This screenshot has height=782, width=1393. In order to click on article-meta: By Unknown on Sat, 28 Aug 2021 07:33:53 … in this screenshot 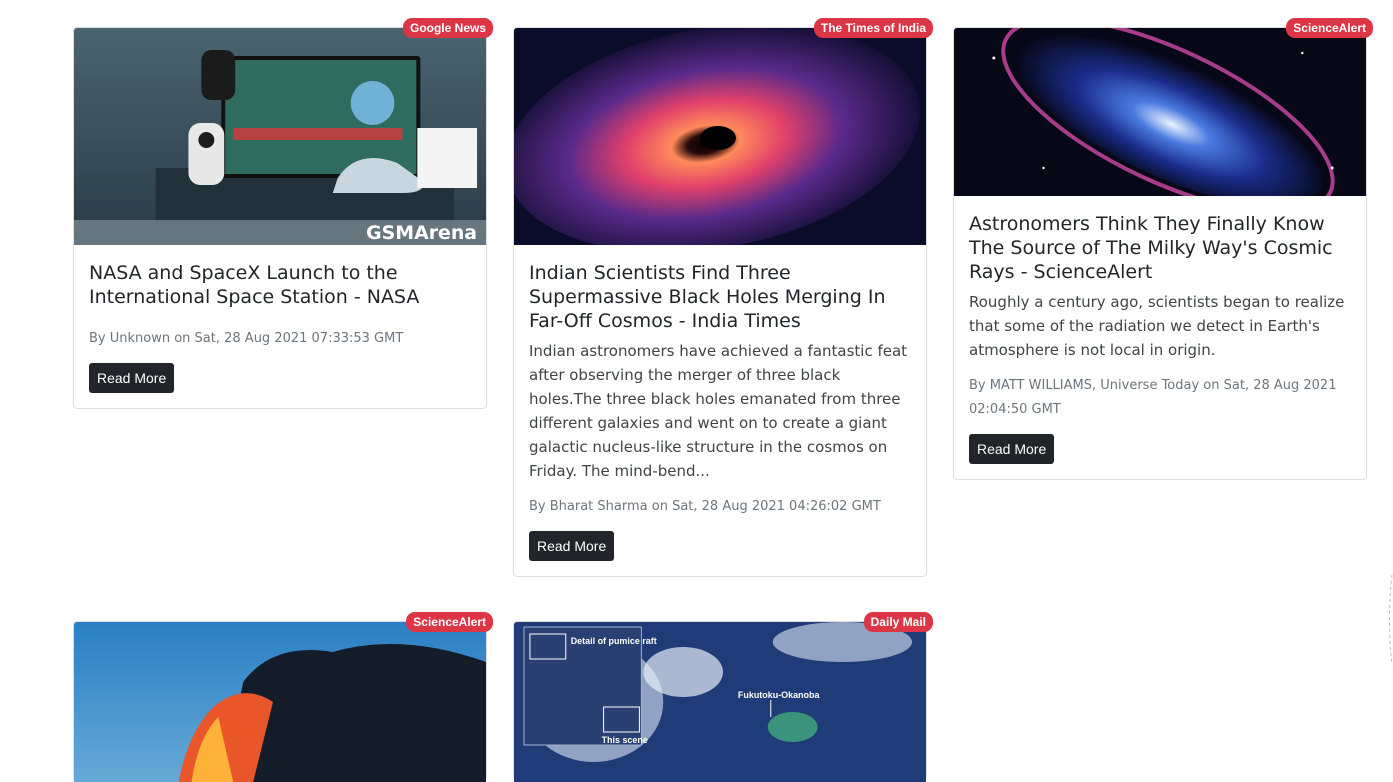, I will do `click(246, 338)`.